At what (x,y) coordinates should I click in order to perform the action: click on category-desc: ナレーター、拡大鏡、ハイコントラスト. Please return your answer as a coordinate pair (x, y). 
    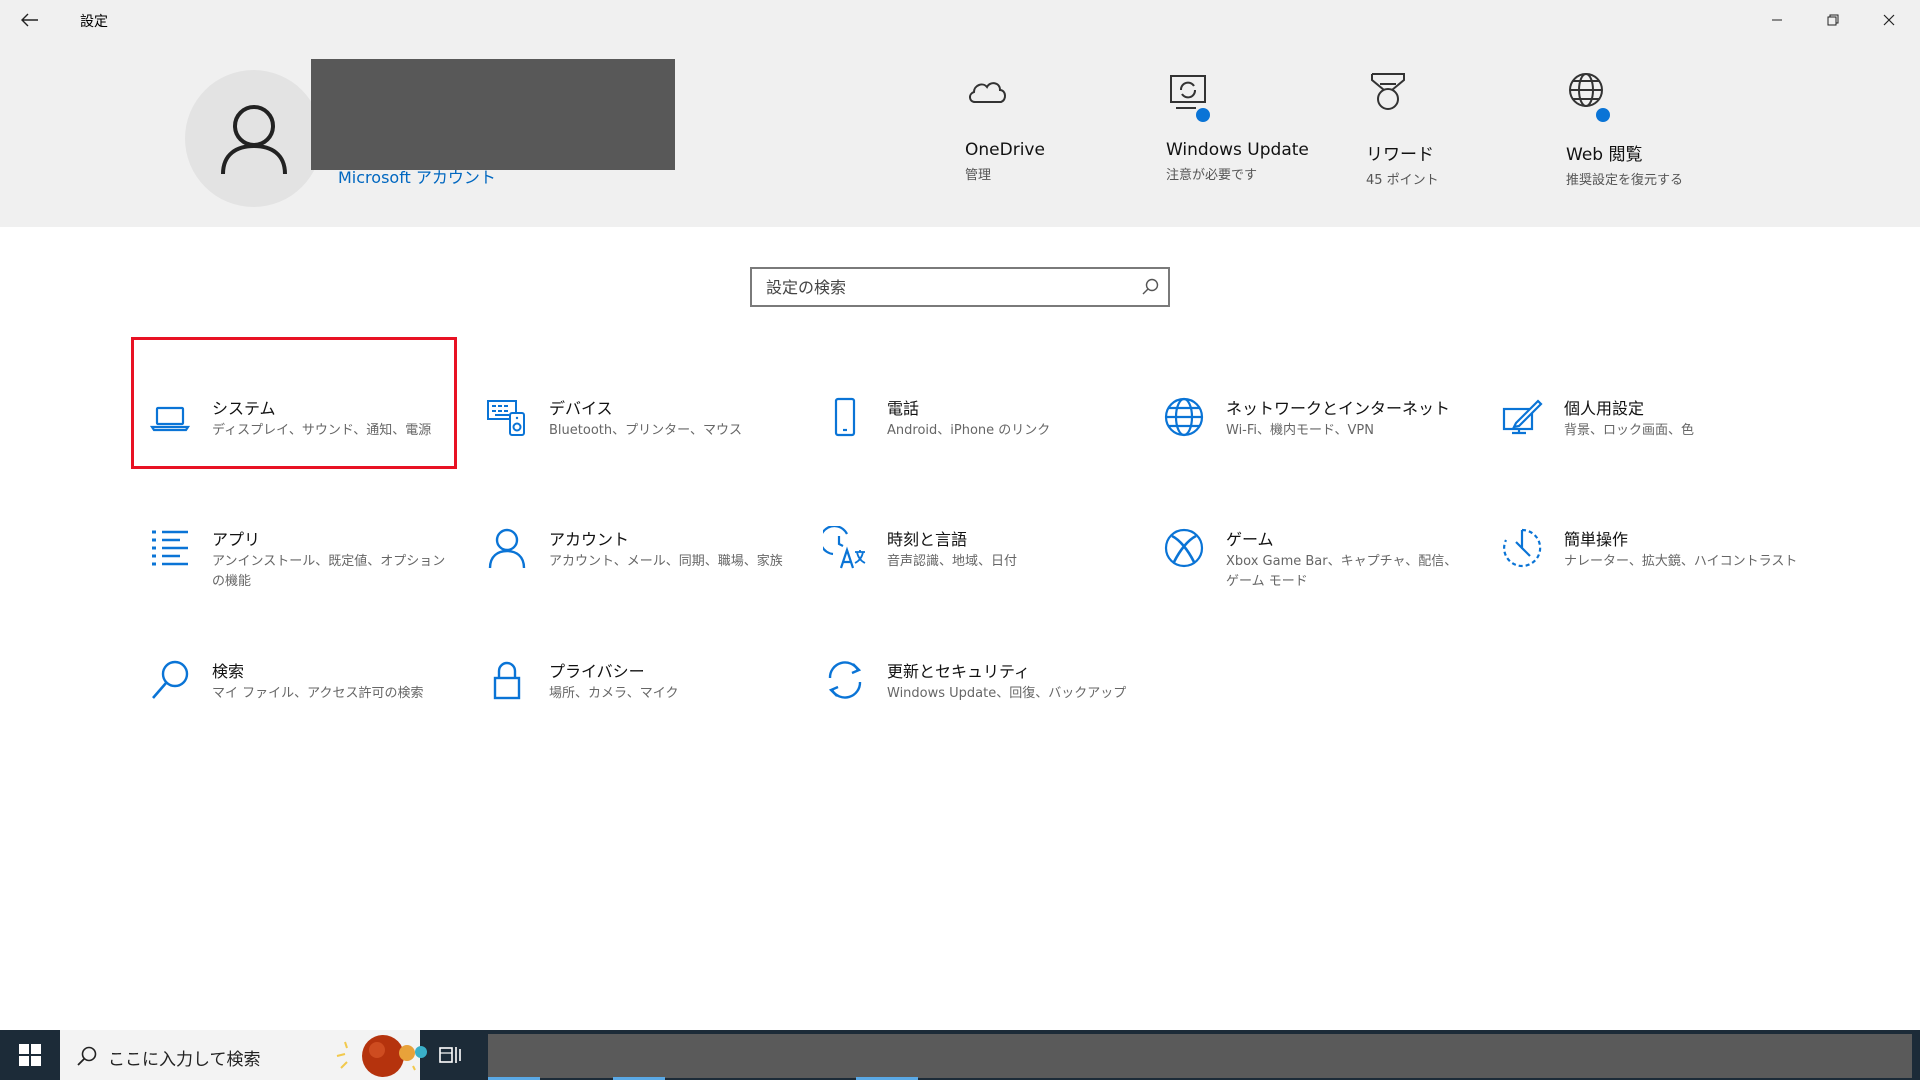
    Looking at the image, I should click on (1681, 561).